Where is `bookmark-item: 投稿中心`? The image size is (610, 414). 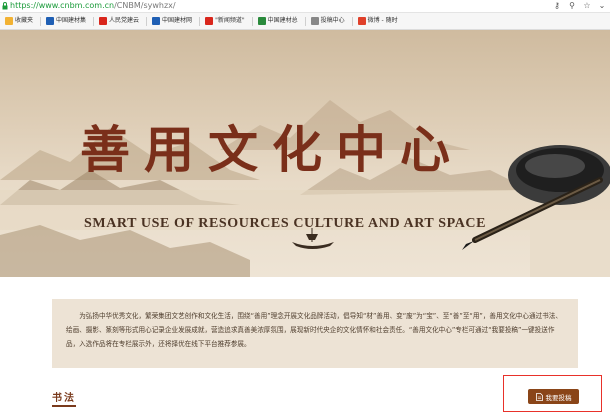 bookmark-item: 投稿中心 is located at coordinates (328, 21).